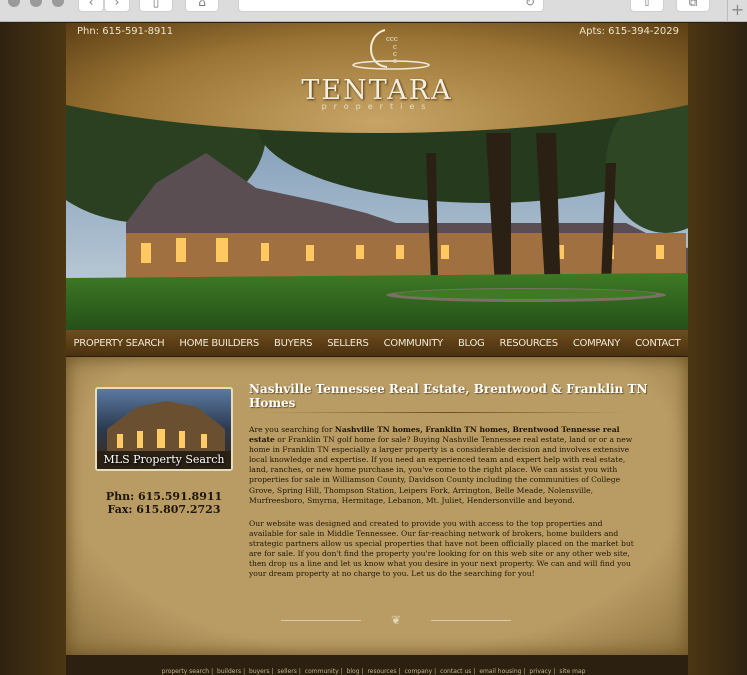 The height and width of the screenshot is (675, 747). What do you see at coordinates (455, 671) in the screenshot?
I see `footer-link: contact us` at bounding box center [455, 671].